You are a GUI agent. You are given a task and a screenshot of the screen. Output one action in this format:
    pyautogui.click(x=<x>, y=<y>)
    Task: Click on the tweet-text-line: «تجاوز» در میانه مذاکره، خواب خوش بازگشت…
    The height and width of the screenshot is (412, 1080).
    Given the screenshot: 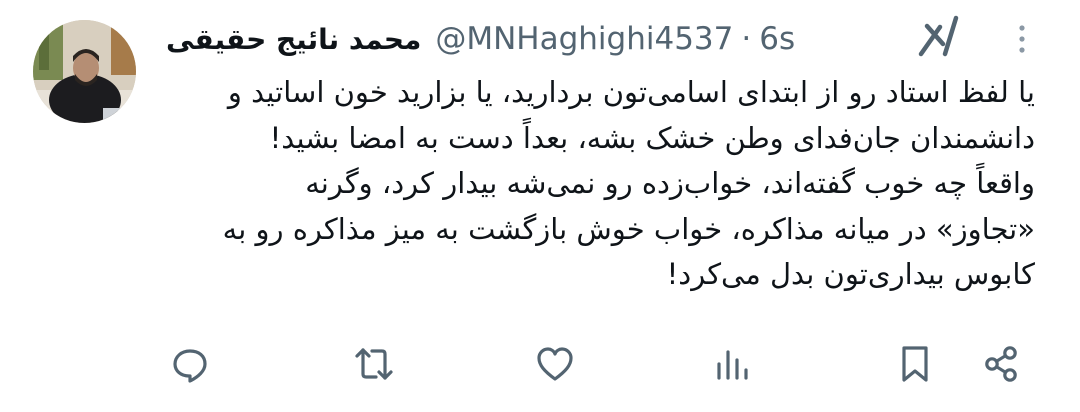 What is the action you would take?
    pyautogui.click(x=628, y=228)
    